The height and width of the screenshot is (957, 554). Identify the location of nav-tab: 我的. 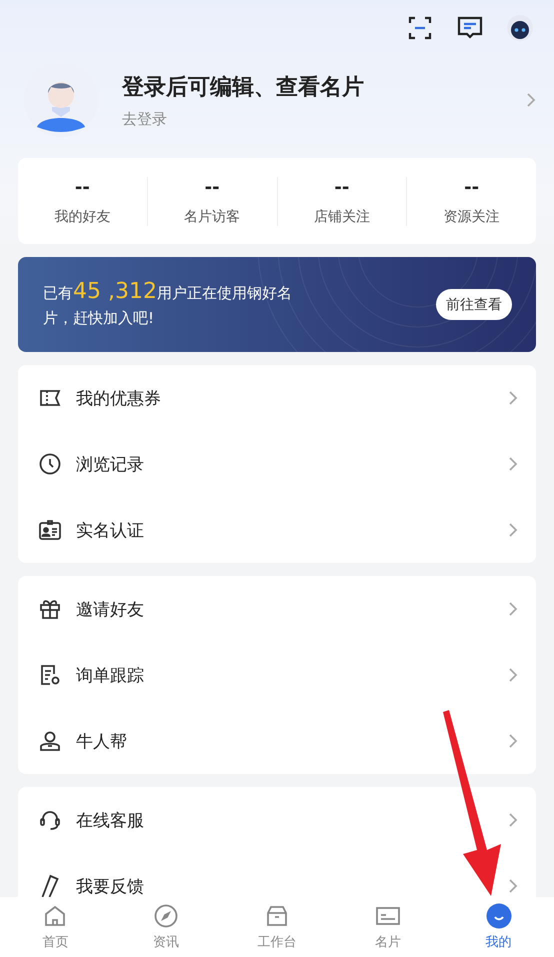
(498, 927).